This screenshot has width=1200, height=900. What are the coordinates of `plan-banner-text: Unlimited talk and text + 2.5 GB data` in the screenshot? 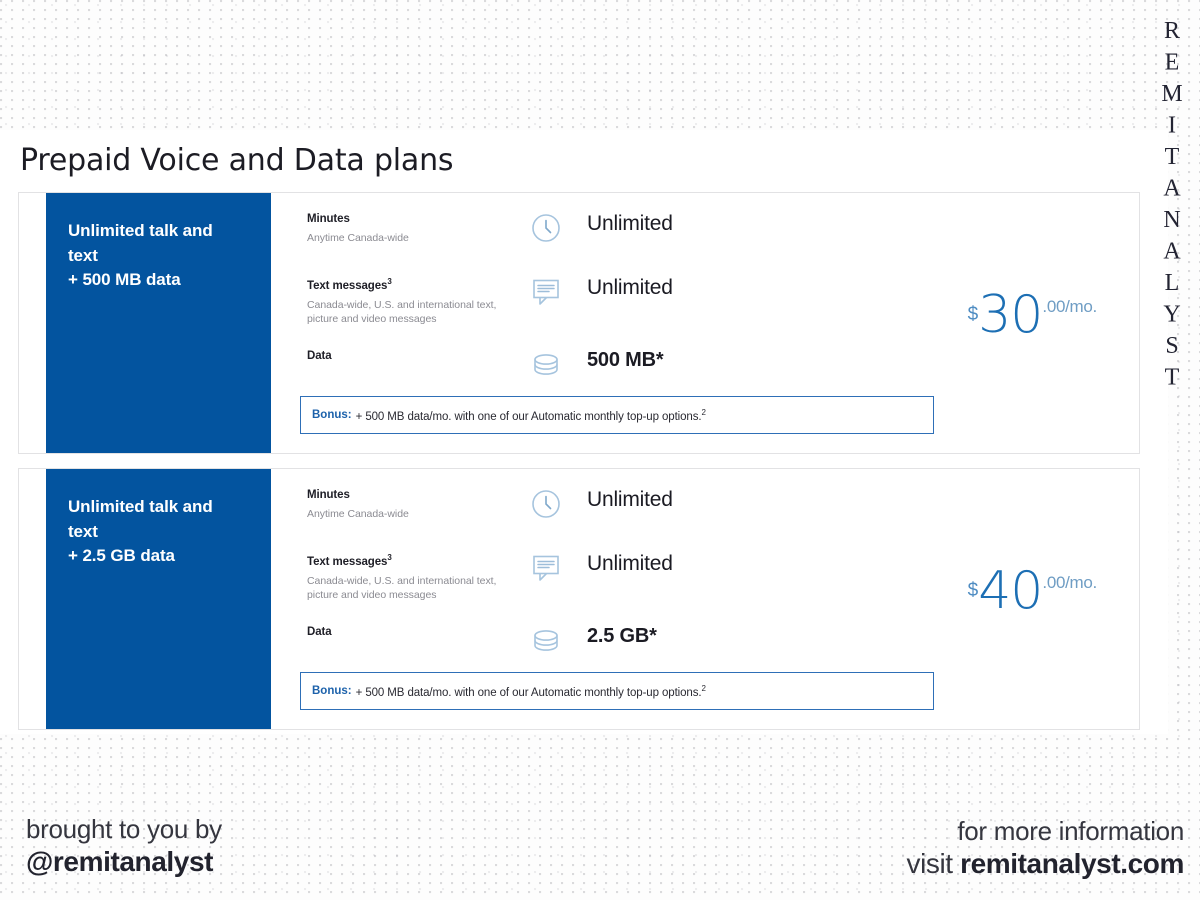 It's located at (158, 532).